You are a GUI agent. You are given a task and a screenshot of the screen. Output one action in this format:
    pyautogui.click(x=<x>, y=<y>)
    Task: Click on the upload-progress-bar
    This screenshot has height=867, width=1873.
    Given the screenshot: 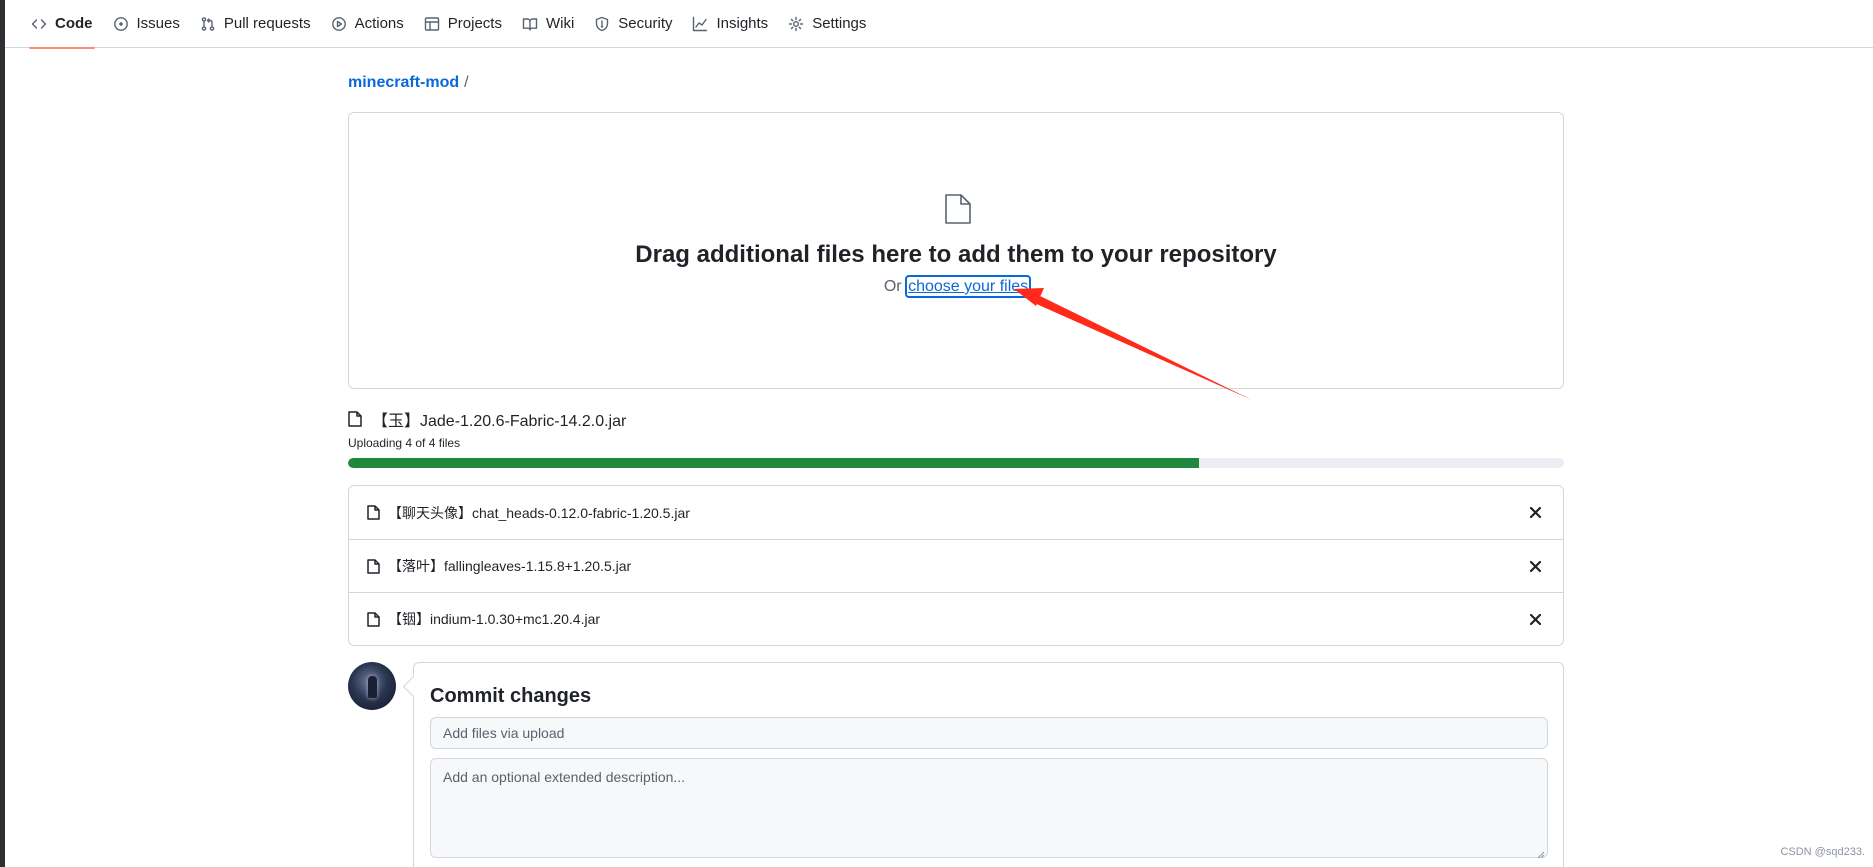 What is the action you would take?
    pyautogui.click(x=956, y=463)
    